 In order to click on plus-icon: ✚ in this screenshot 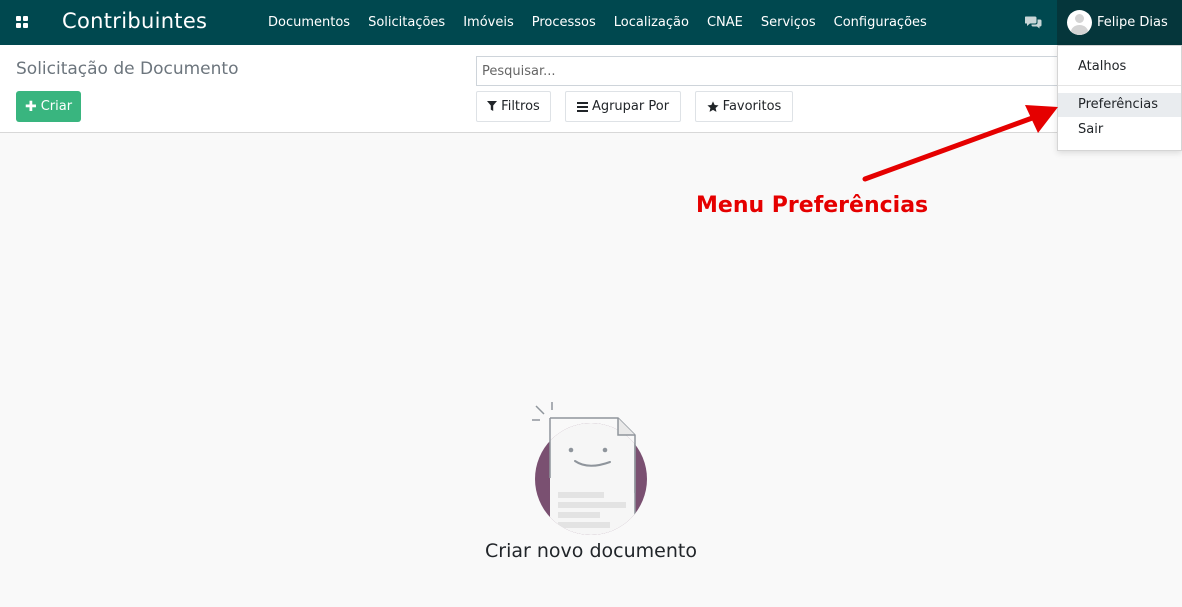, I will do `click(30, 106)`.